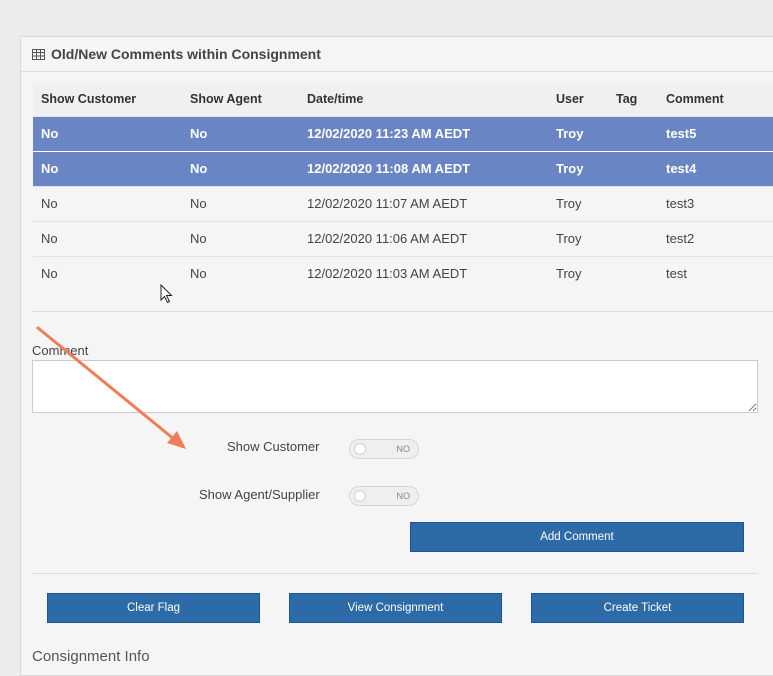  Describe the element at coordinates (423, 100) in the screenshot. I see `column-header-datetime: Date/time` at that location.